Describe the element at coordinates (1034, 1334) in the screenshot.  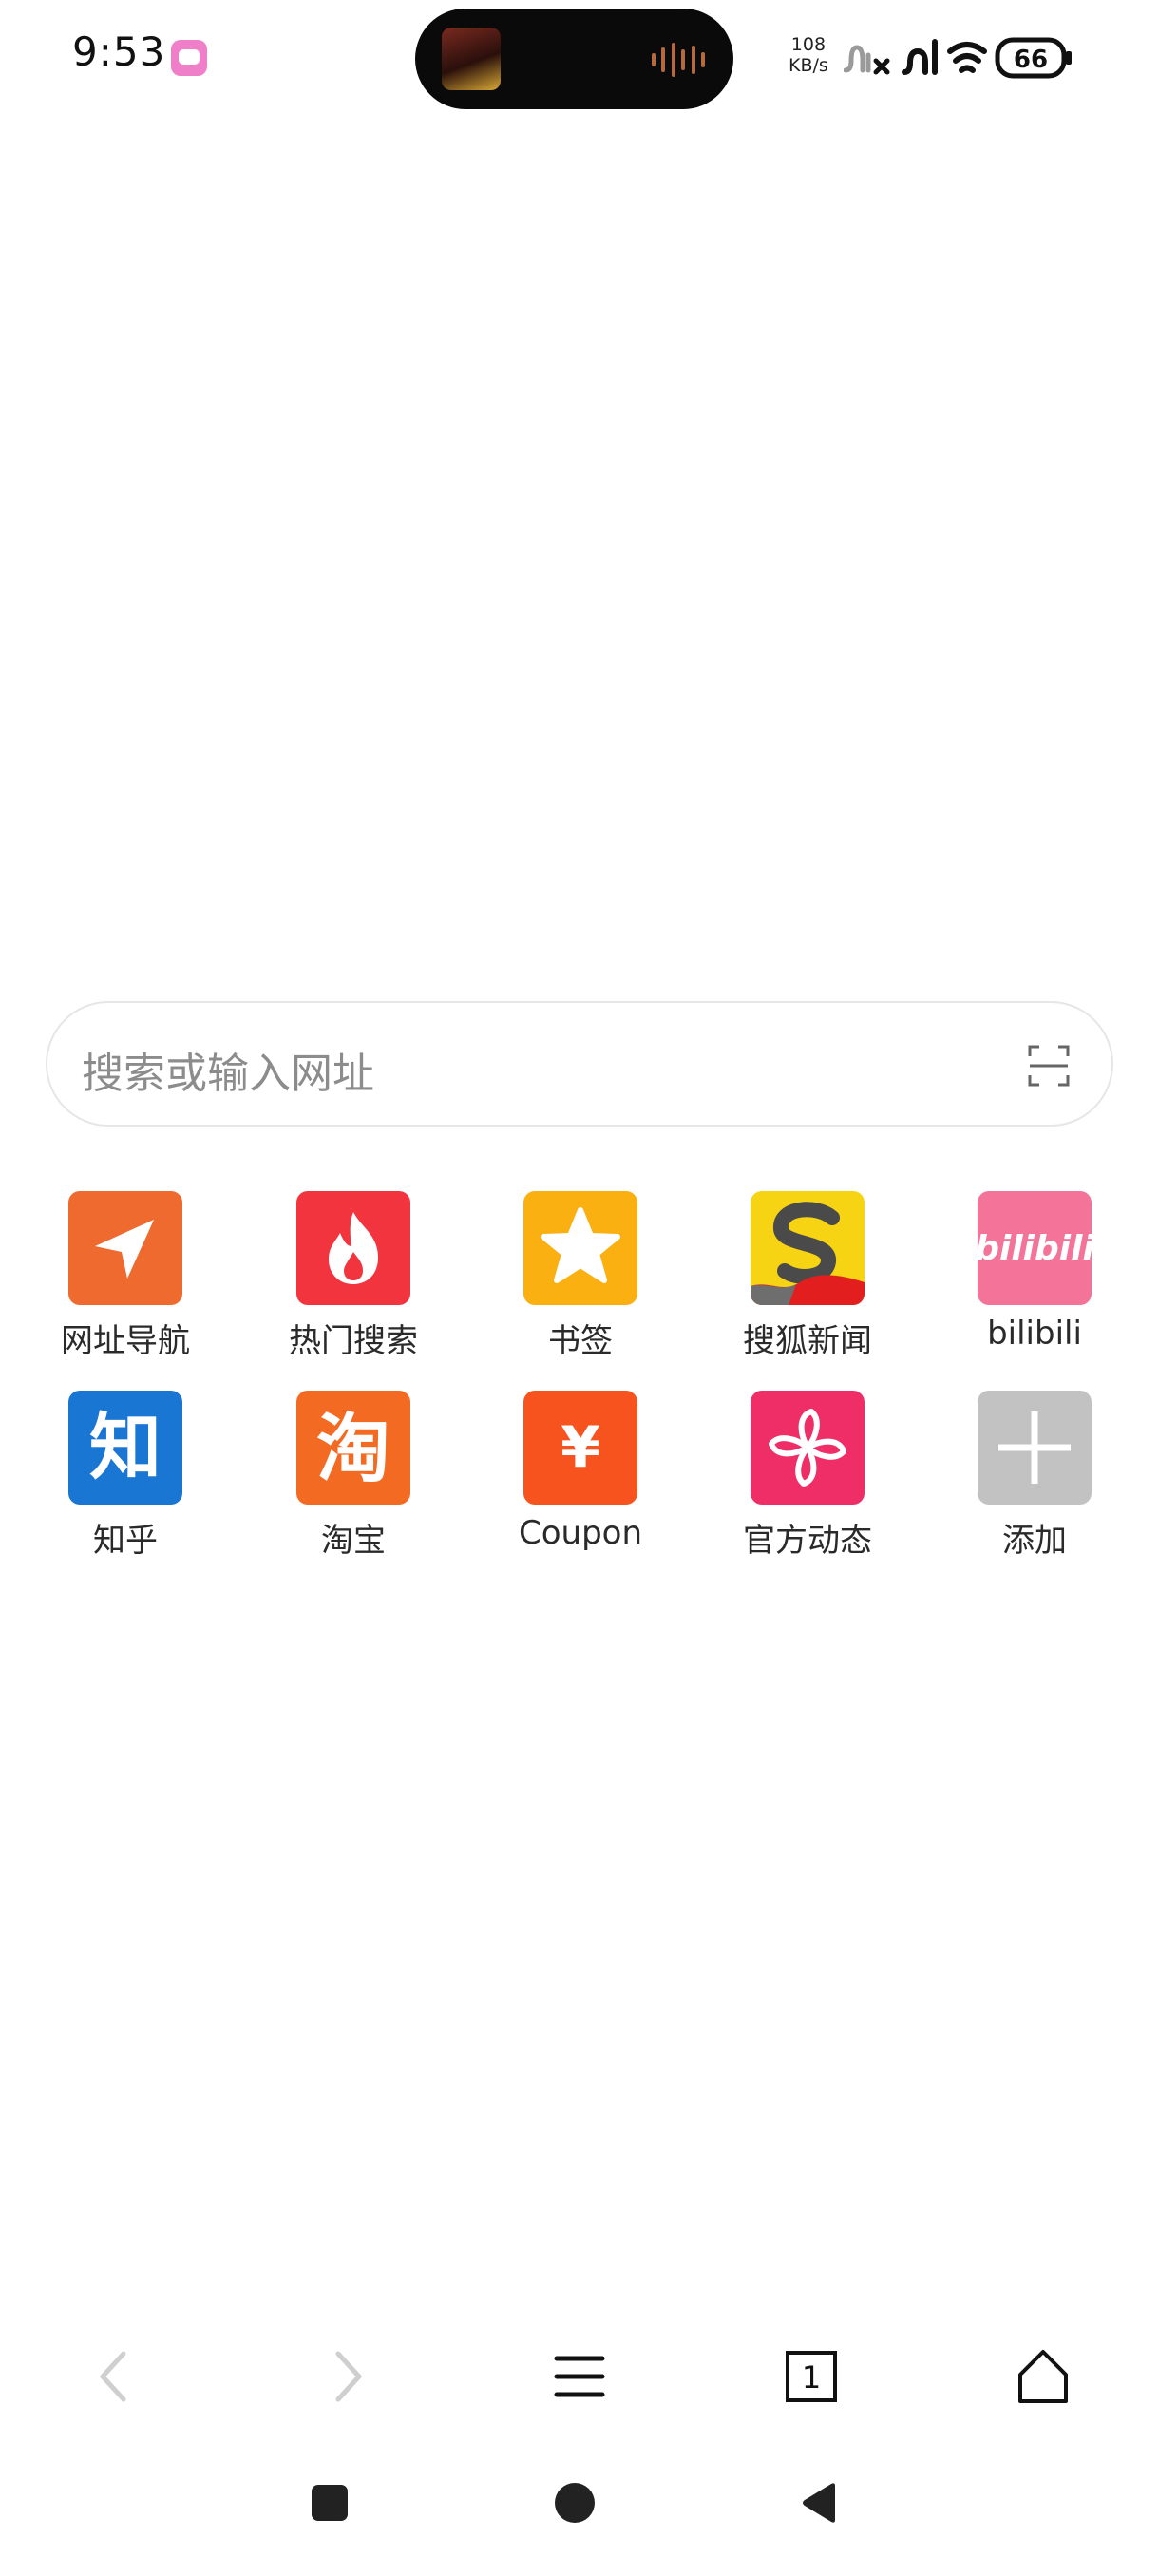
I see `shortcut-label: bilibili` at that location.